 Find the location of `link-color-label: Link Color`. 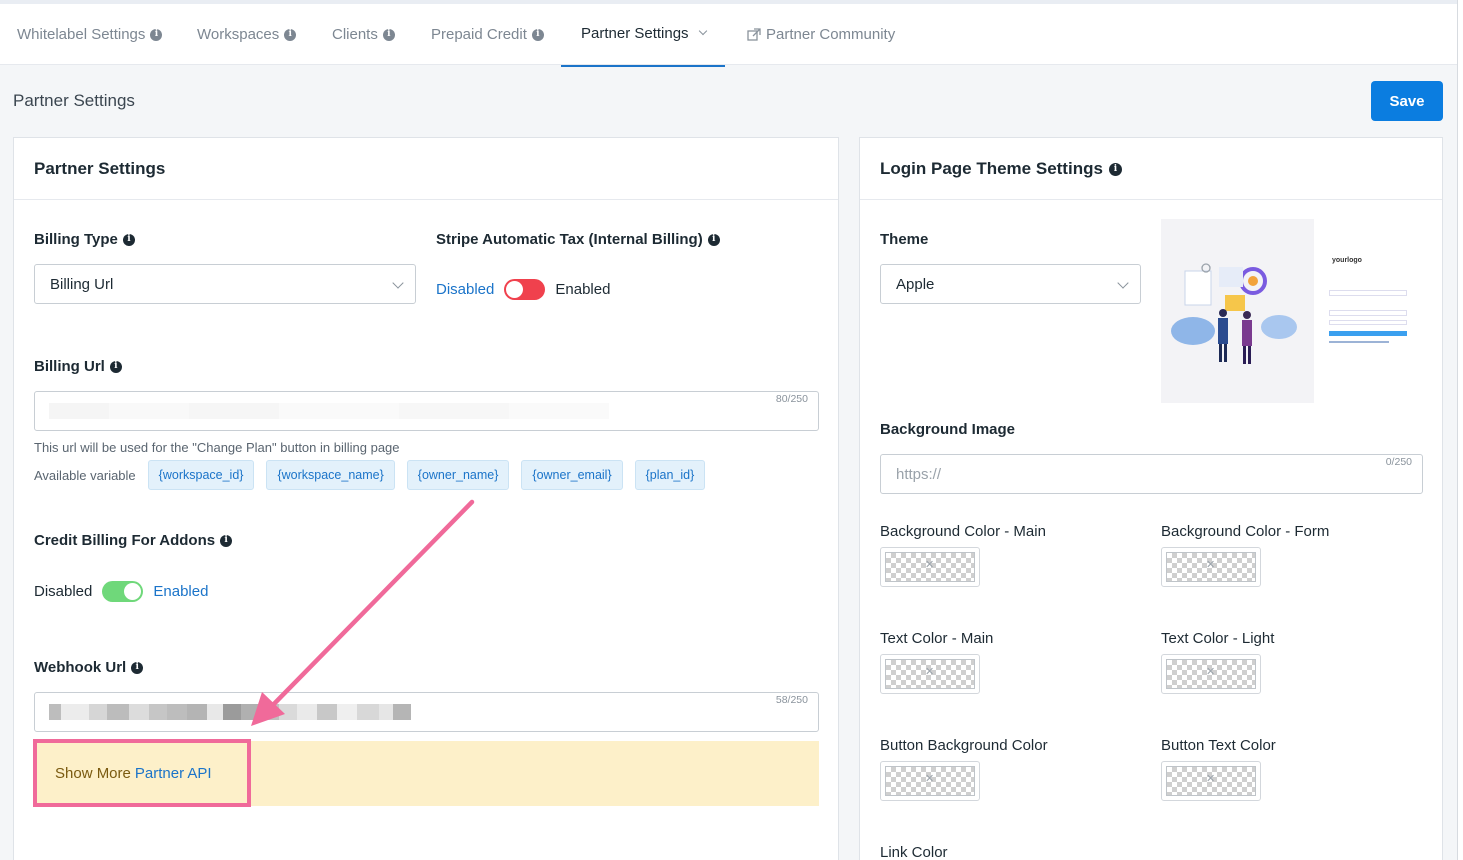

link-color-label: Link Color is located at coordinates (914, 852).